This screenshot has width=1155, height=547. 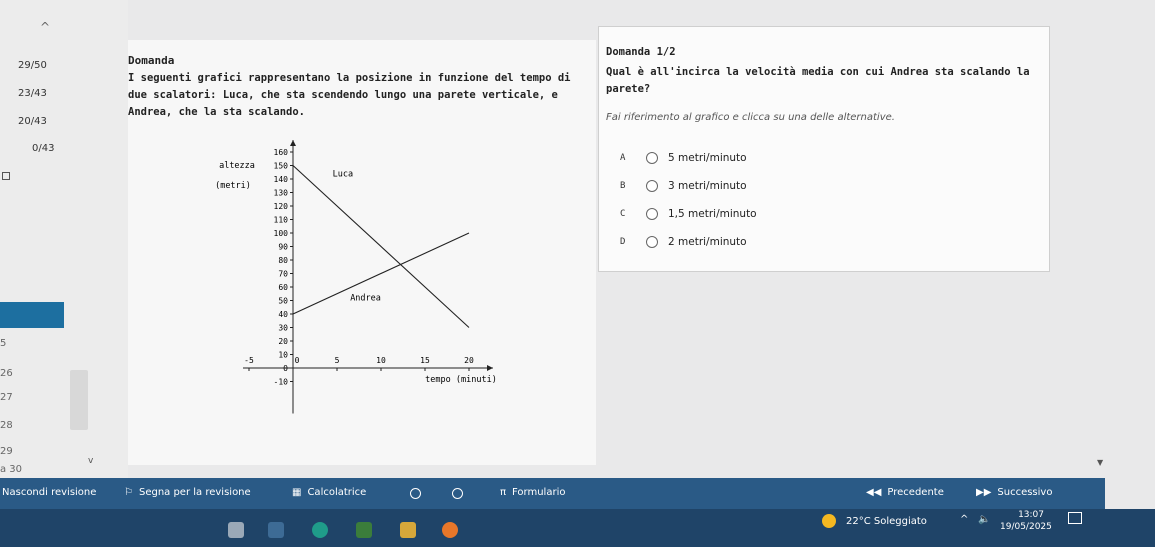 What do you see at coordinates (32, 65) in the screenshot?
I see `section-counter: 29/50` at bounding box center [32, 65].